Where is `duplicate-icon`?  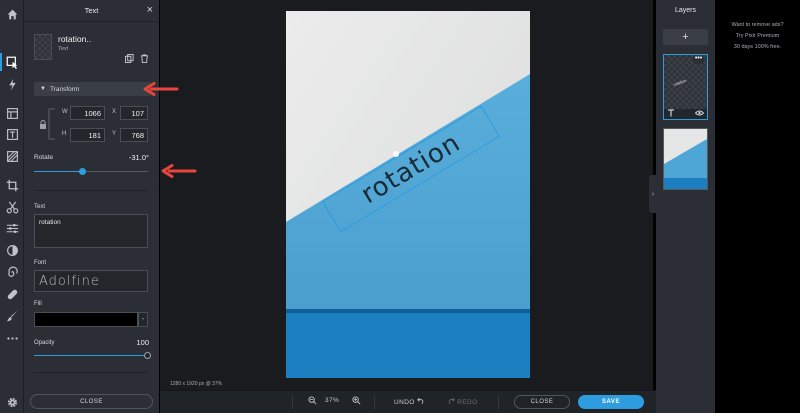 duplicate-icon is located at coordinates (129, 59).